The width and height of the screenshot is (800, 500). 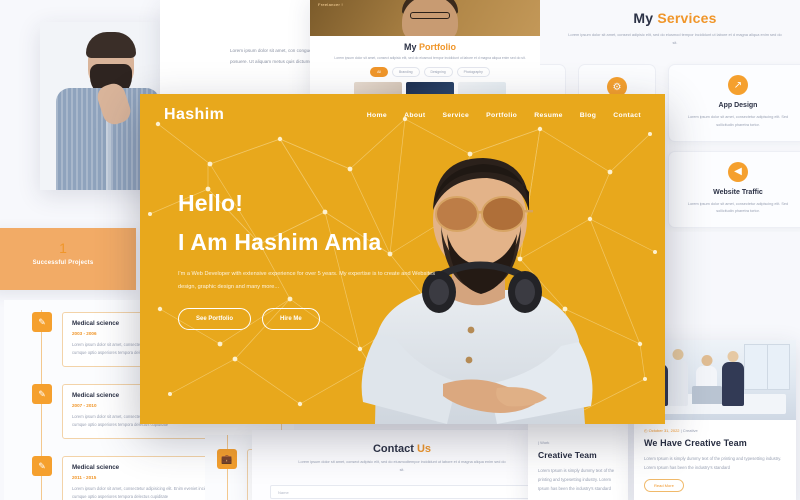 I want to click on portfolio-title-accent: Portfolio, so click(x=438, y=47).